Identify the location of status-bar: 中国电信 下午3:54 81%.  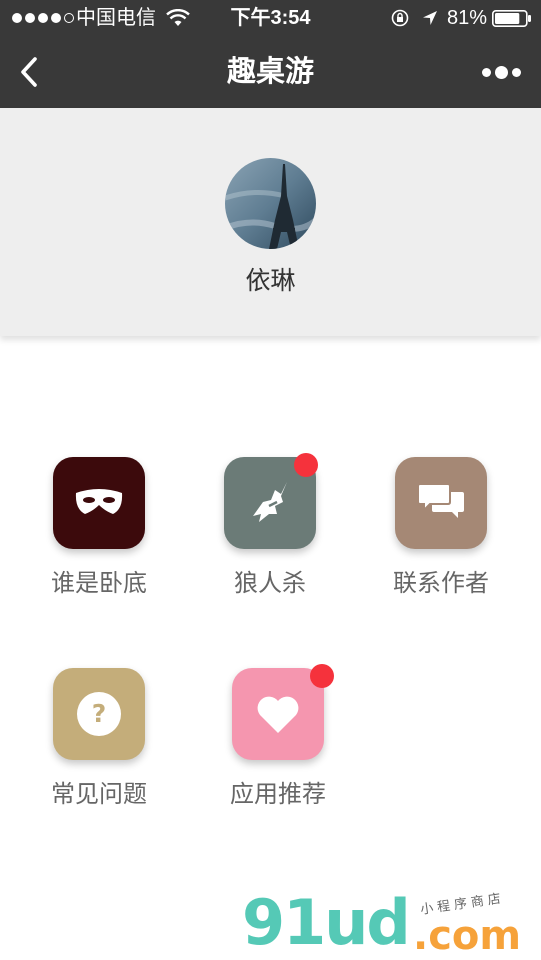
(270, 18).